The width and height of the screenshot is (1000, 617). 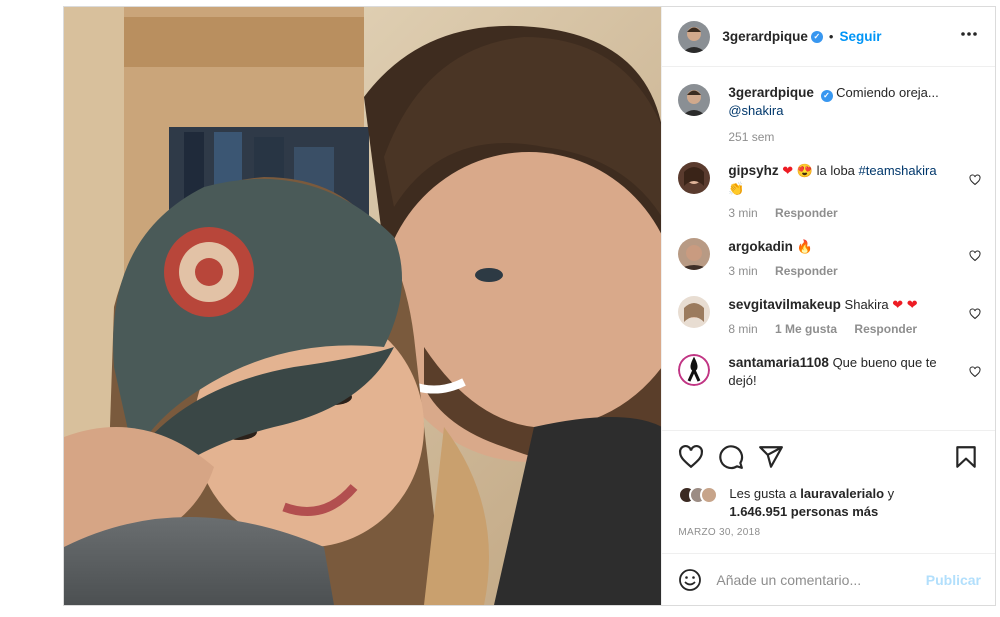 What do you see at coordinates (821, 579) in the screenshot?
I see `comment-input` at bounding box center [821, 579].